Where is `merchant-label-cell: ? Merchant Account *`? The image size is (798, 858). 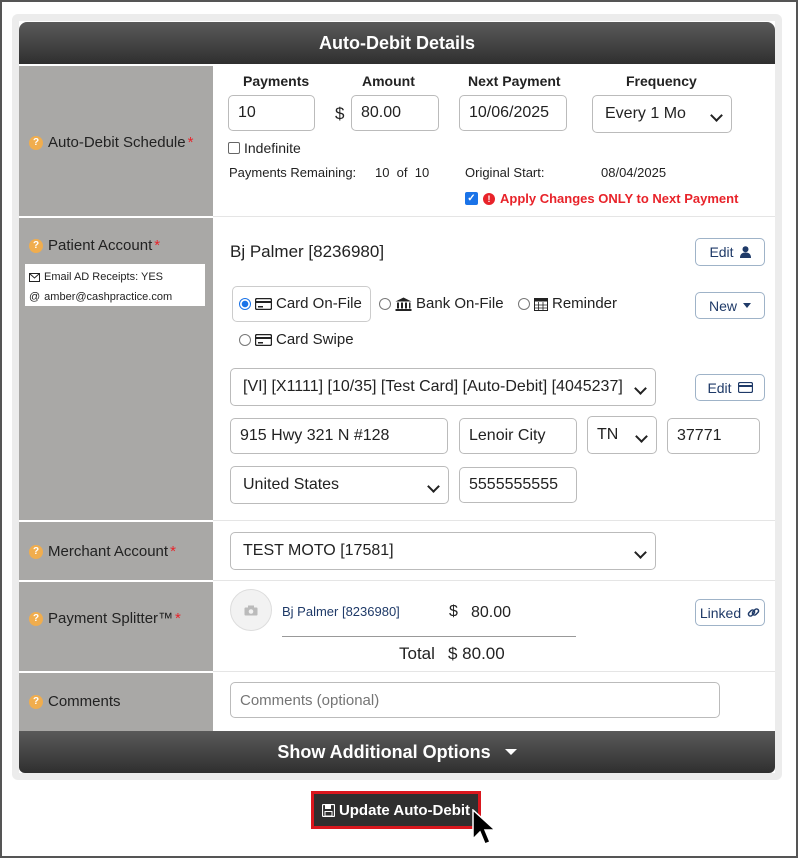
merchant-label-cell: ? Merchant Account * is located at coordinates (116, 550).